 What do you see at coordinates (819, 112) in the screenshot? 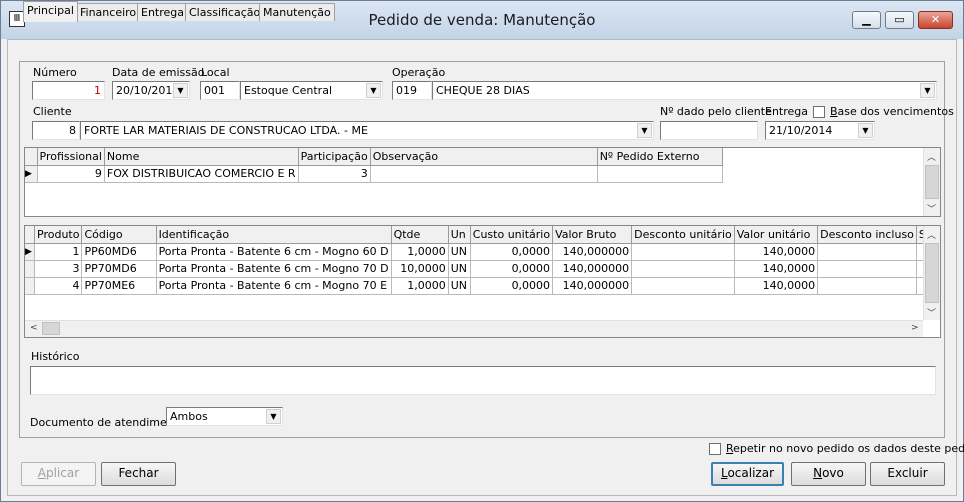
I see `base-vencimentos-checkbox` at bounding box center [819, 112].